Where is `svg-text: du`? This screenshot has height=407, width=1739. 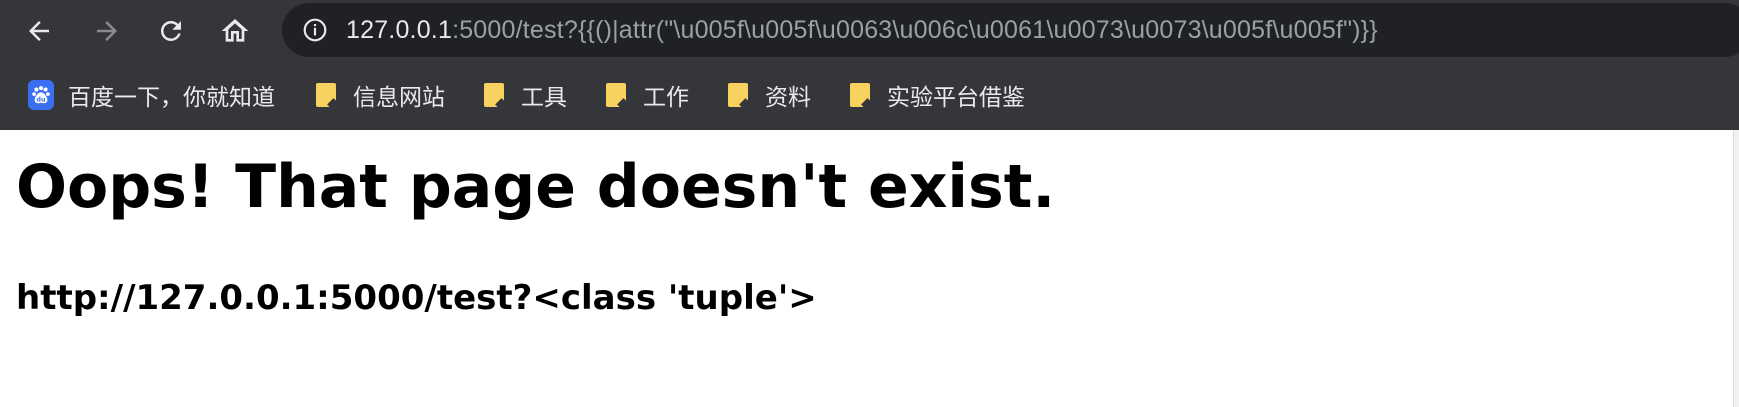
svg-text: du is located at coordinates (41, 99).